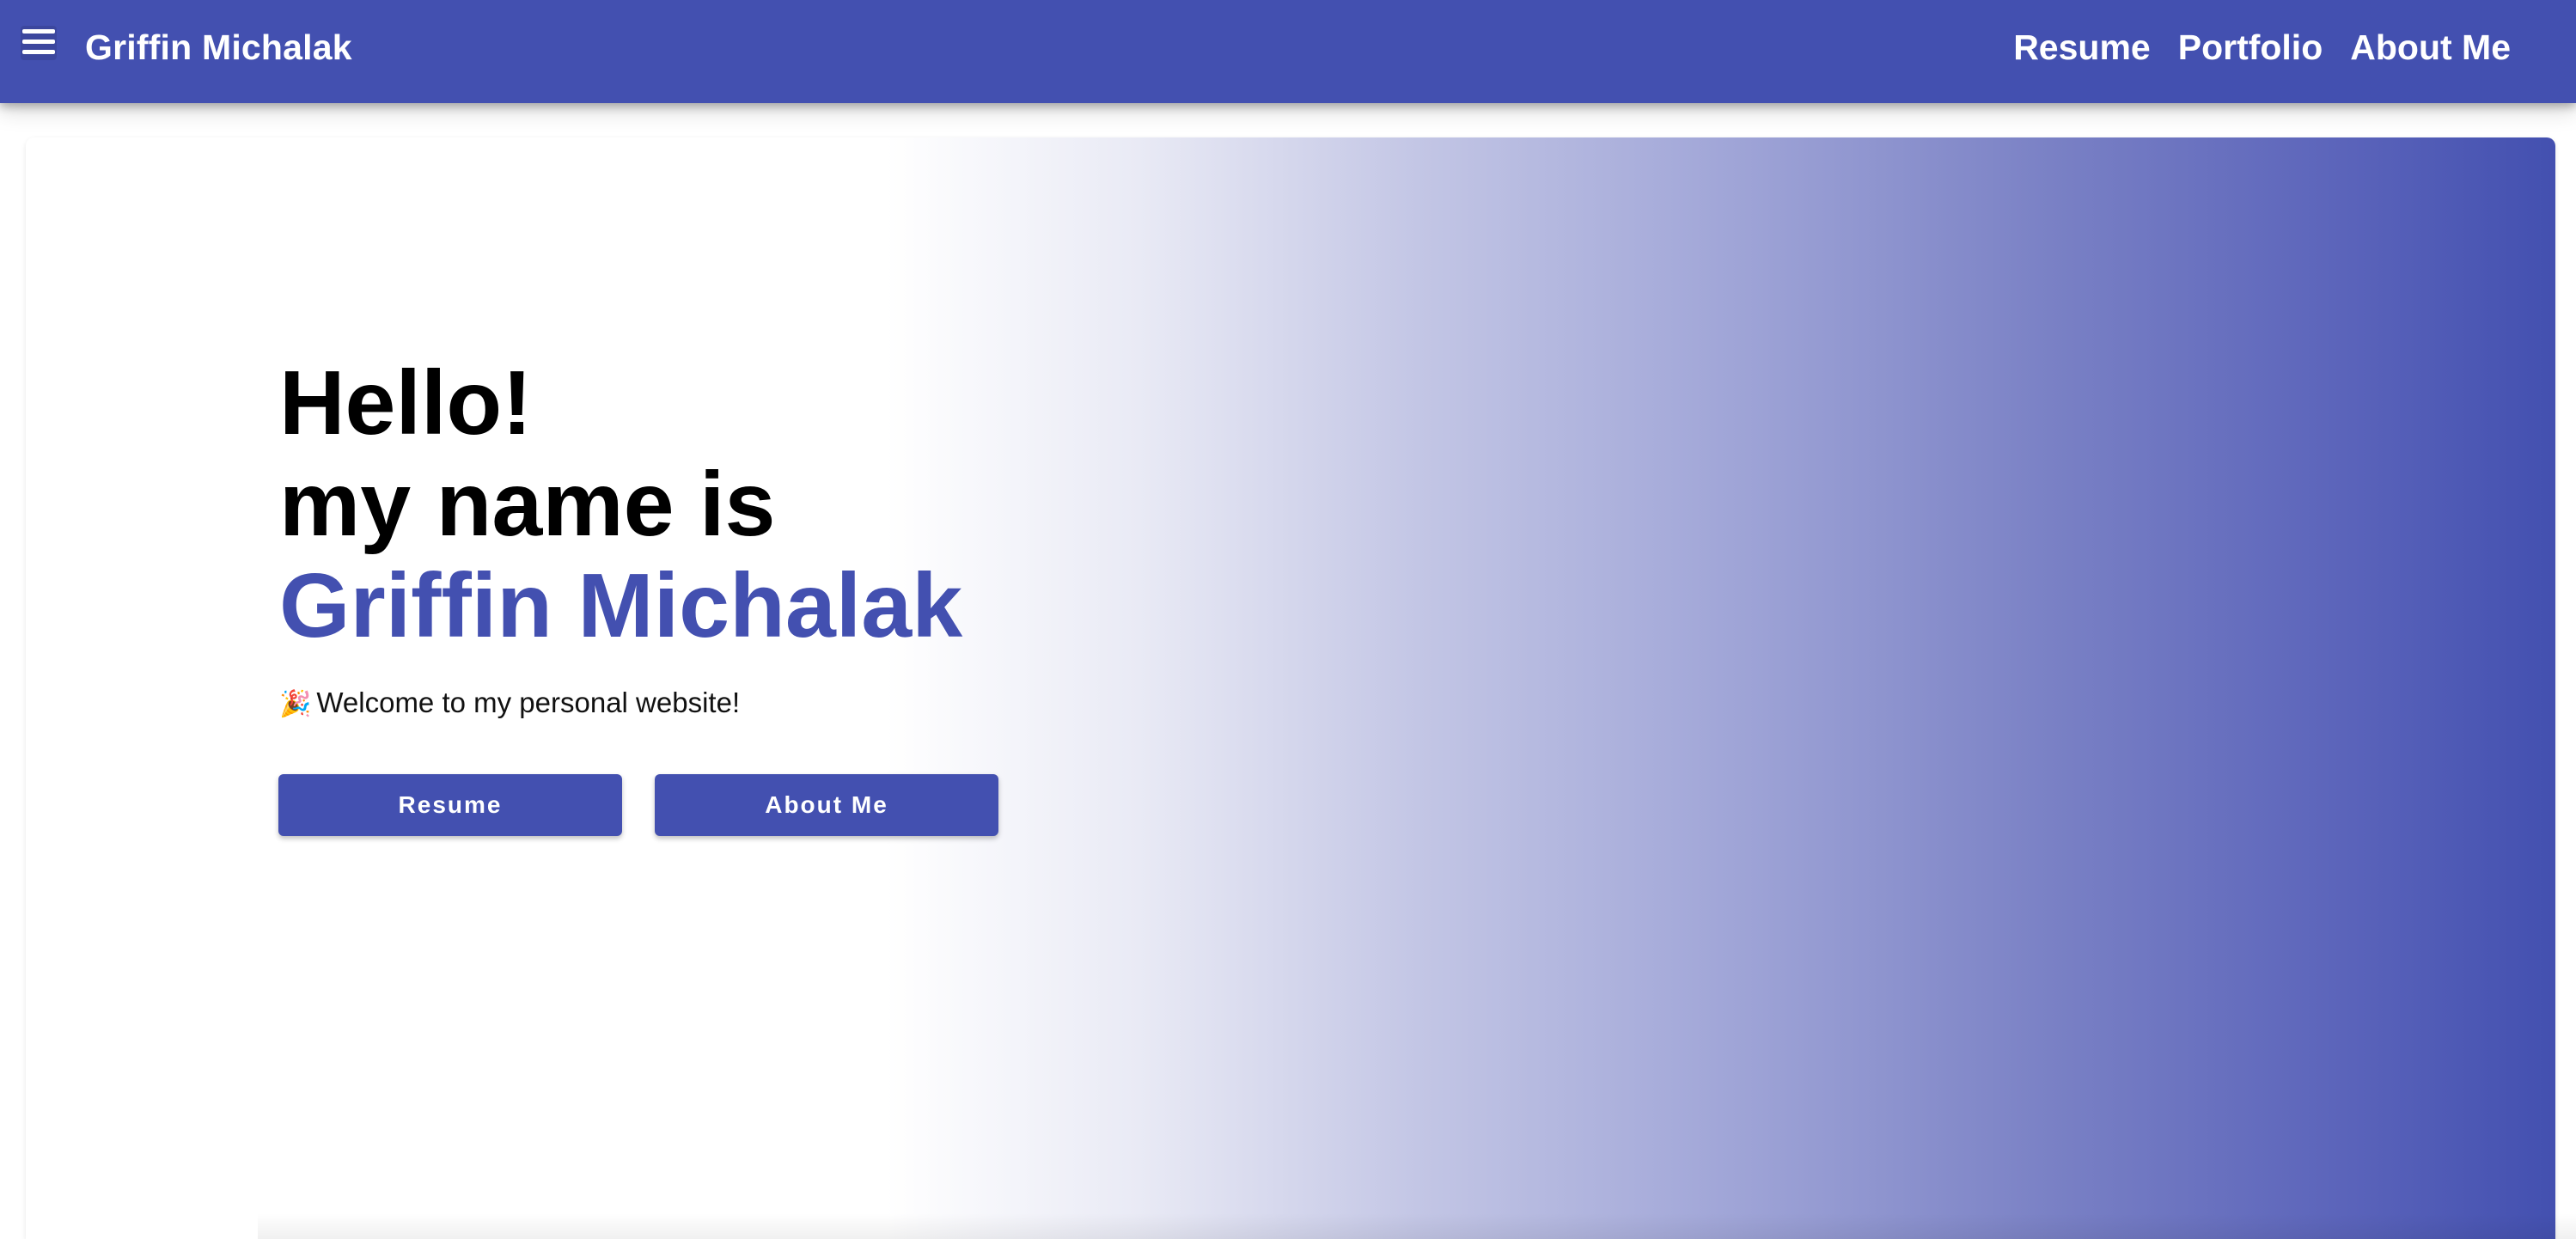 The height and width of the screenshot is (1239, 2576). What do you see at coordinates (2430, 47) in the screenshot?
I see `nav-link-about-me: About Me` at bounding box center [2430, 47].